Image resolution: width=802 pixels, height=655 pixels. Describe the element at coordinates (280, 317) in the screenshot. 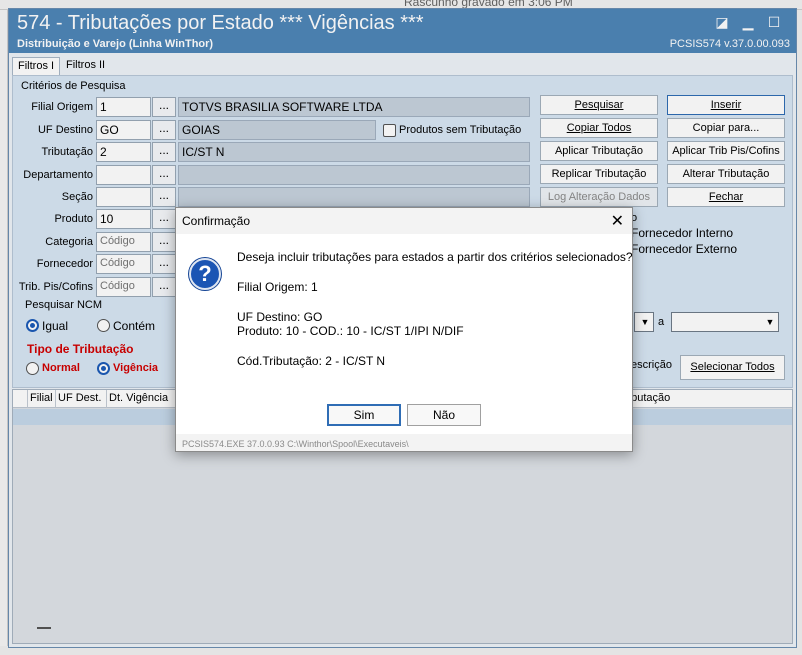

I see `dialog-line-uf: UF Destino: GO` at that location.